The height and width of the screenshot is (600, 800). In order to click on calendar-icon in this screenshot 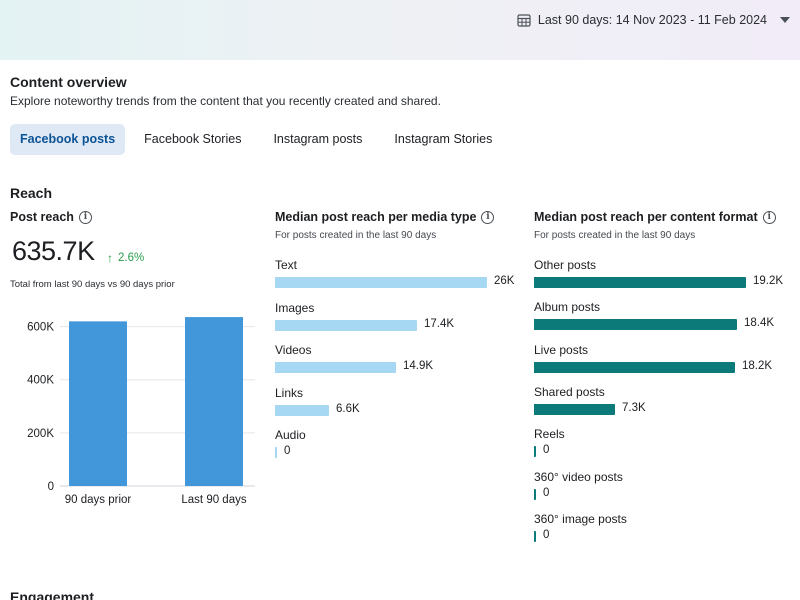, I will do `click(524, 20)`.